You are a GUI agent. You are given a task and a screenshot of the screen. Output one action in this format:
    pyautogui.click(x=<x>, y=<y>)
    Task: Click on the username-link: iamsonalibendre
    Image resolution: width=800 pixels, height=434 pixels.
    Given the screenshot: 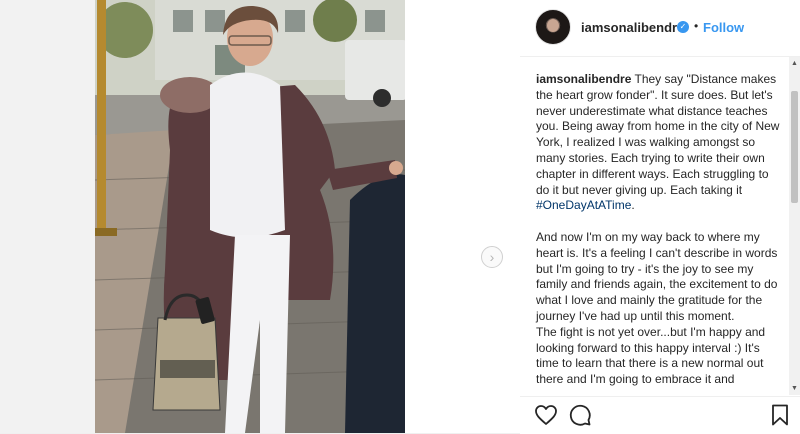 What is the action you would take?
    pyautogui.click(x=632, y=27)
    